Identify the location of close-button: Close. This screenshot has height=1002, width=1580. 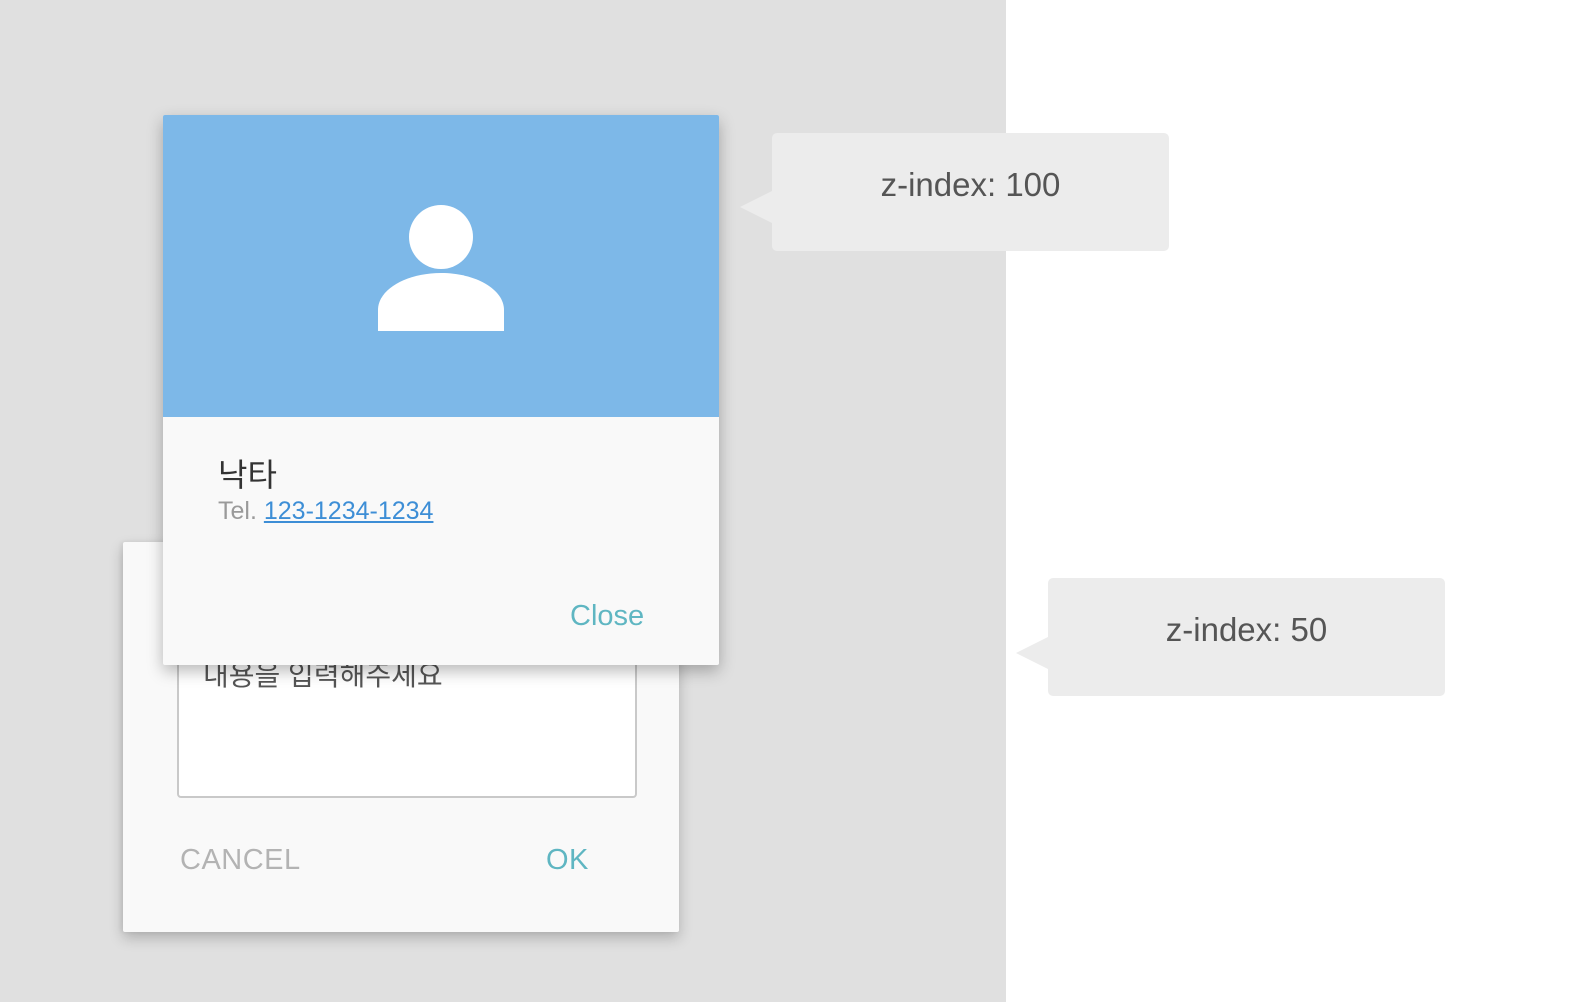
(607, 616).